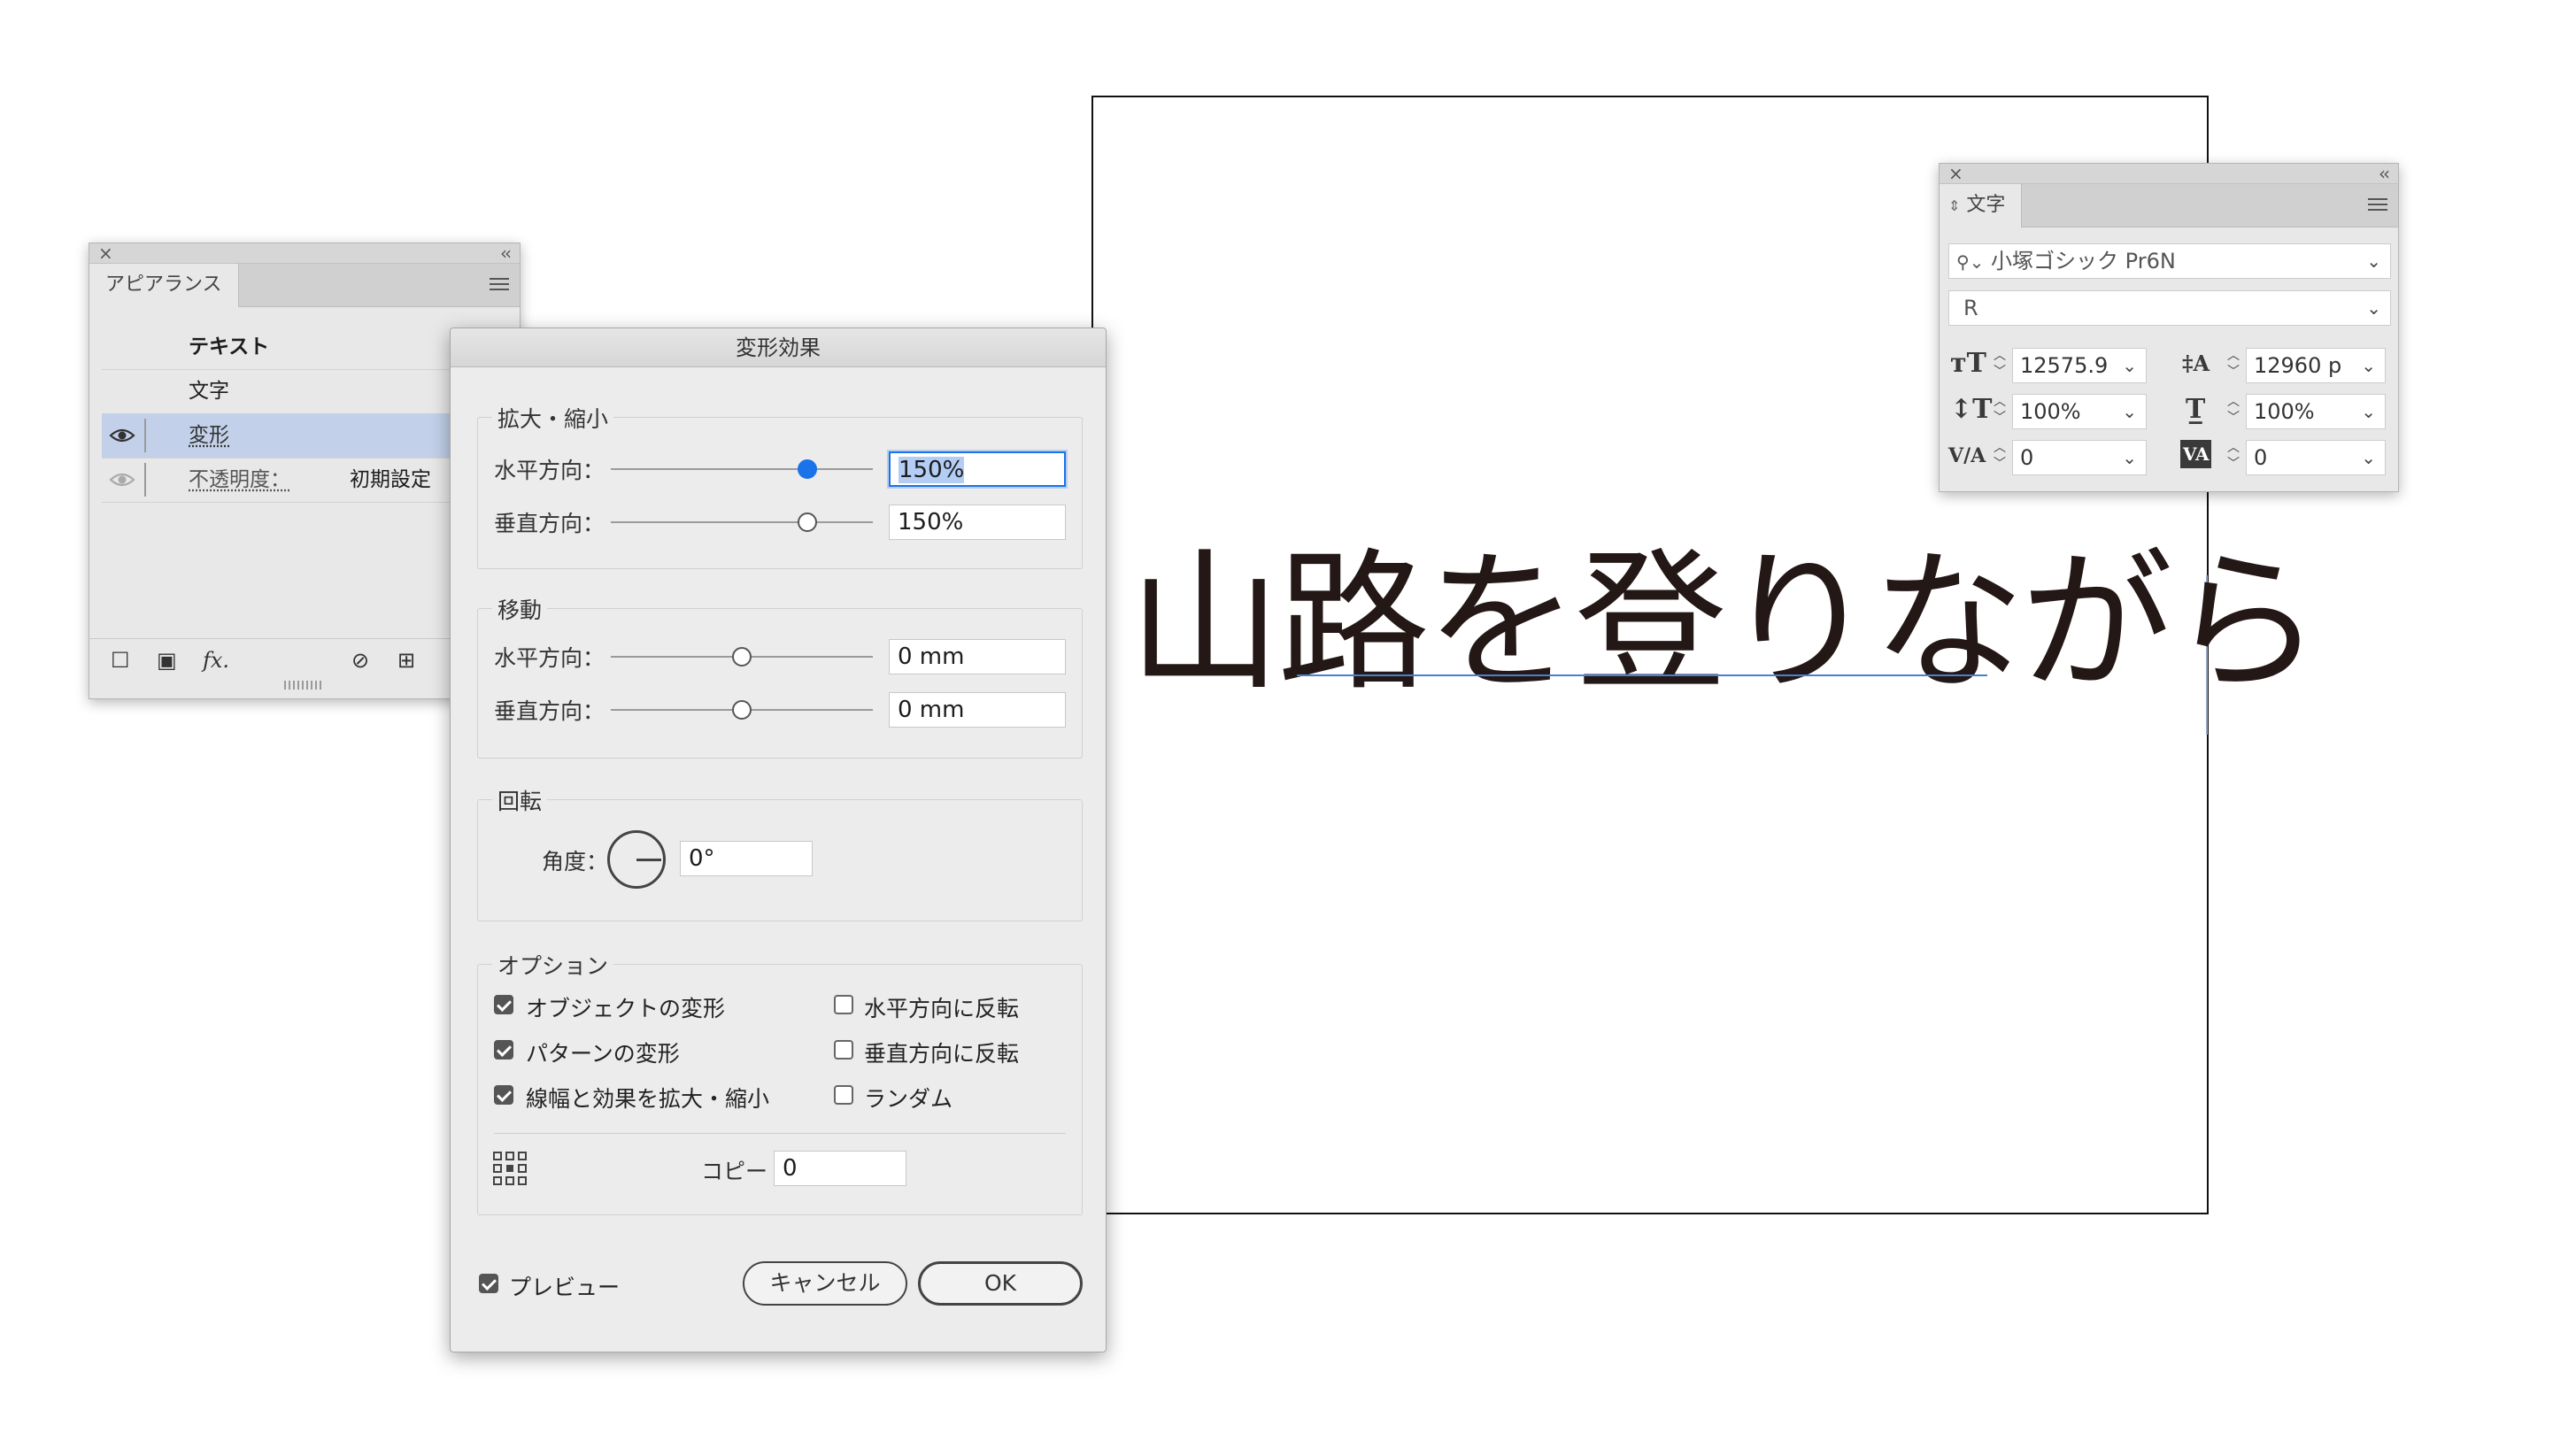 This screenshot has height=1441, width=2576. What do you see at coordinates (742, 469) in the screenshot?
I see `scale-horizontal-slider` at bounding box center [742, 469].